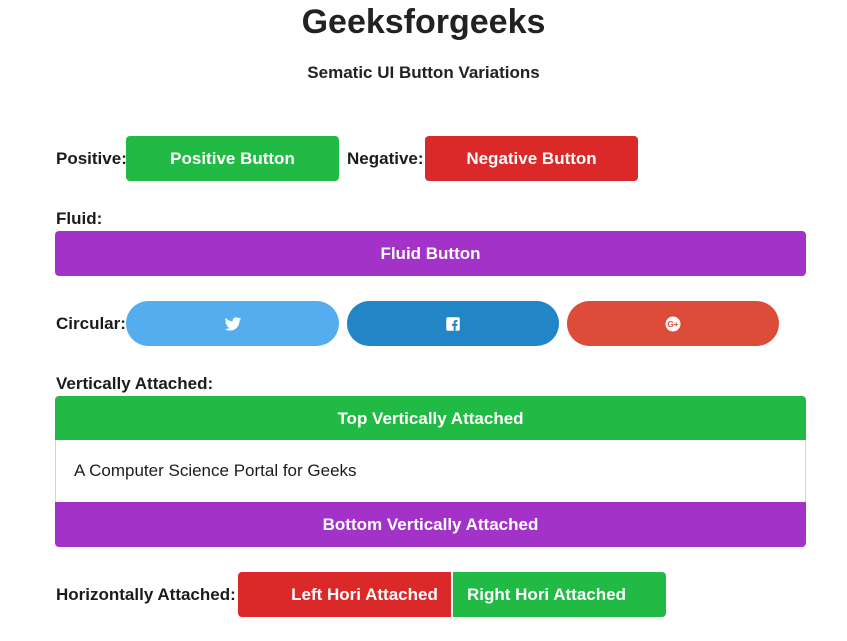  What do you see at coordinates (385, 158) in the screenshot?
I see `negative-label: Negative:` at bounding box center [385, 158].